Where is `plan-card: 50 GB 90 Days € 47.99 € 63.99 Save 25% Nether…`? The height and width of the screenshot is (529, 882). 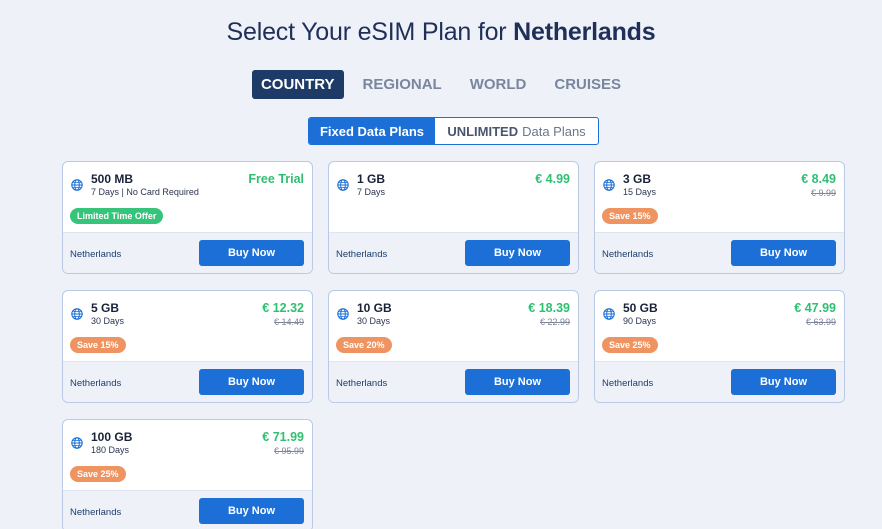 plan-card: 50 GB 90 Days € 47.99 € 63.99 Save 25% Nether… is located at coordinates (719, 346).